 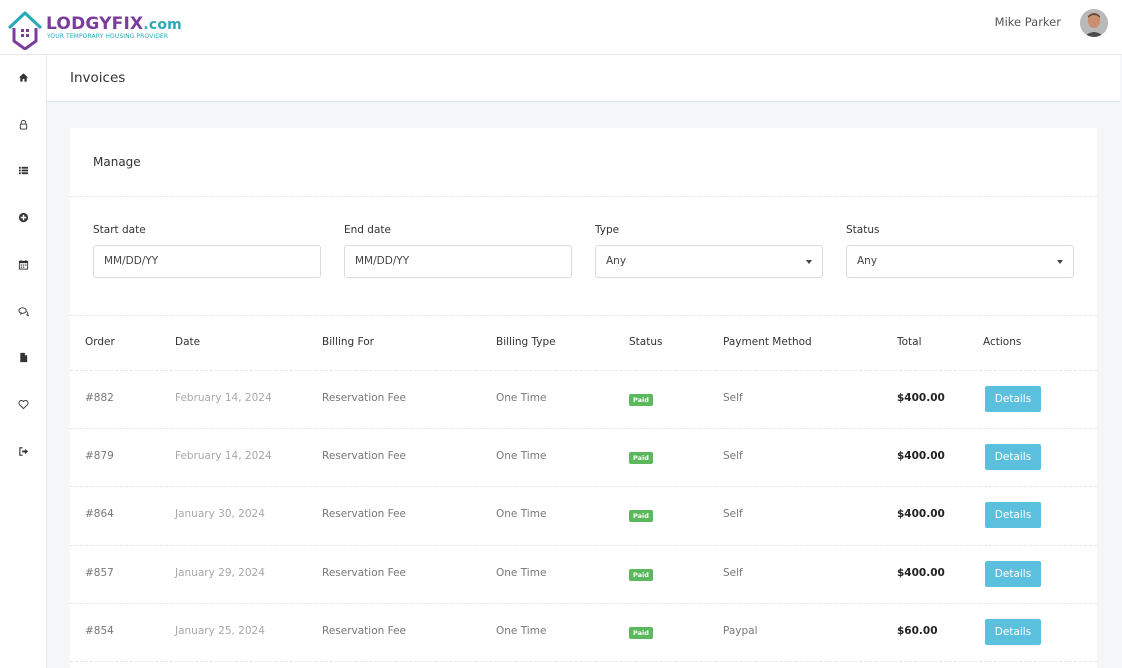 I want to click on payment-method-cell: Paypal, so click(x=740, y=631).